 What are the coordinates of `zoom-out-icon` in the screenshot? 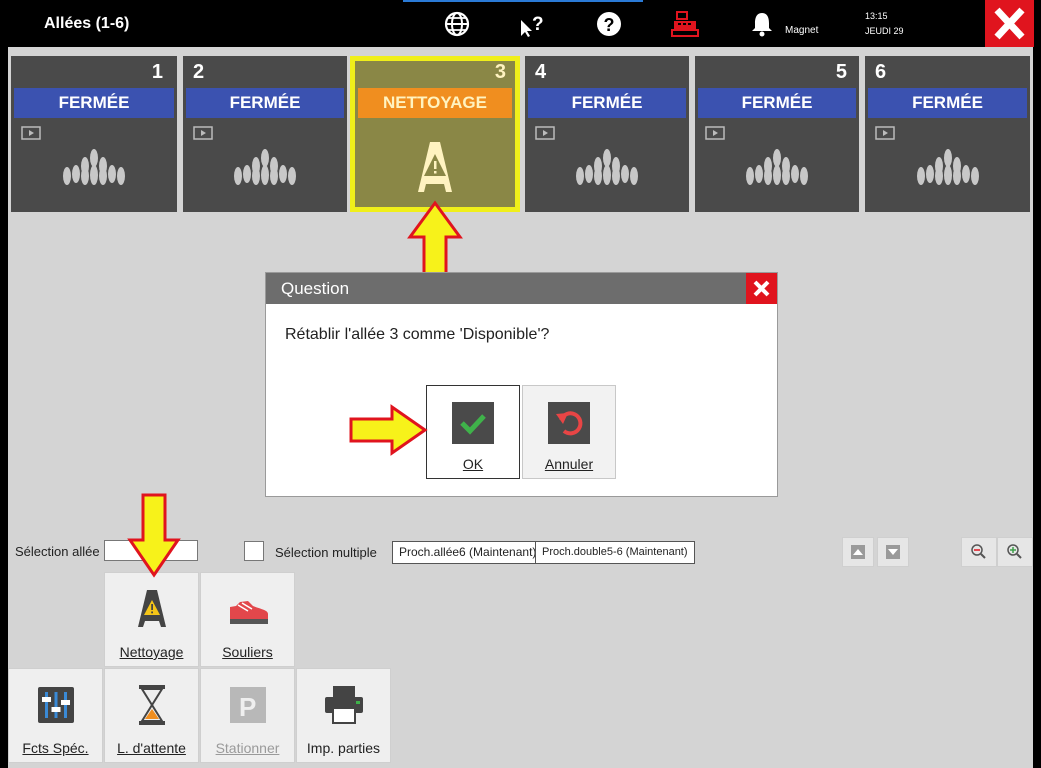 It's located at (978, 551).